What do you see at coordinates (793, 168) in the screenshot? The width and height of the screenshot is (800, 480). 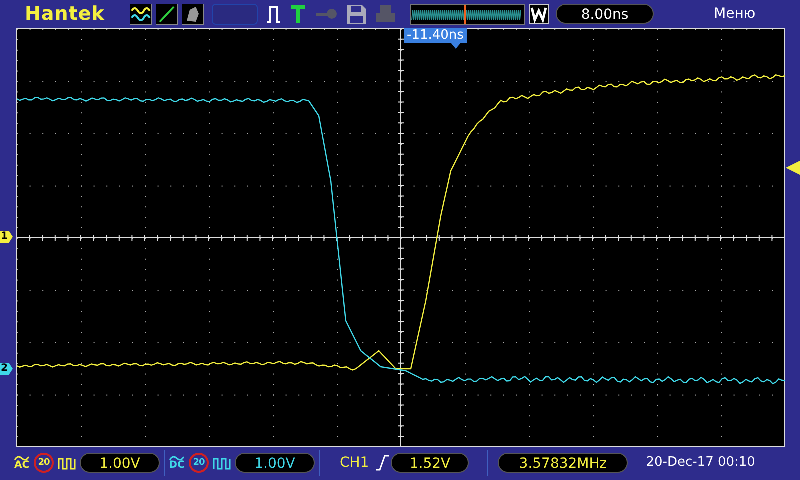 I see `trigger-level-icon` at bounding box center [793, 168].